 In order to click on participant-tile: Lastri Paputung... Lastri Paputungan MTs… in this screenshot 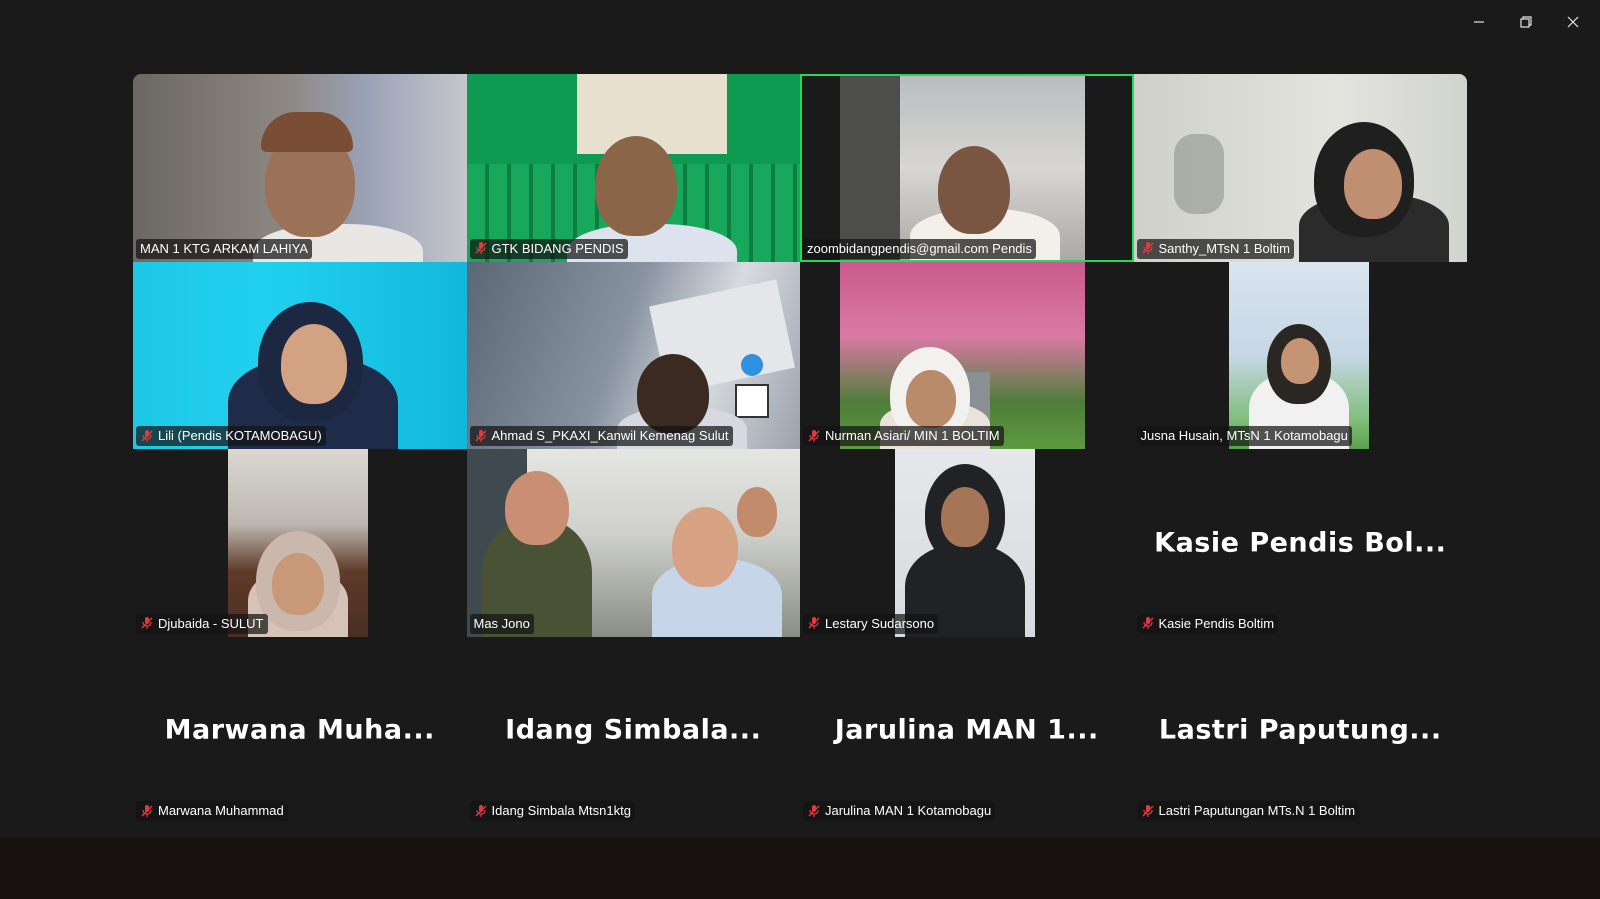, I will do `click(1300, 730)`.